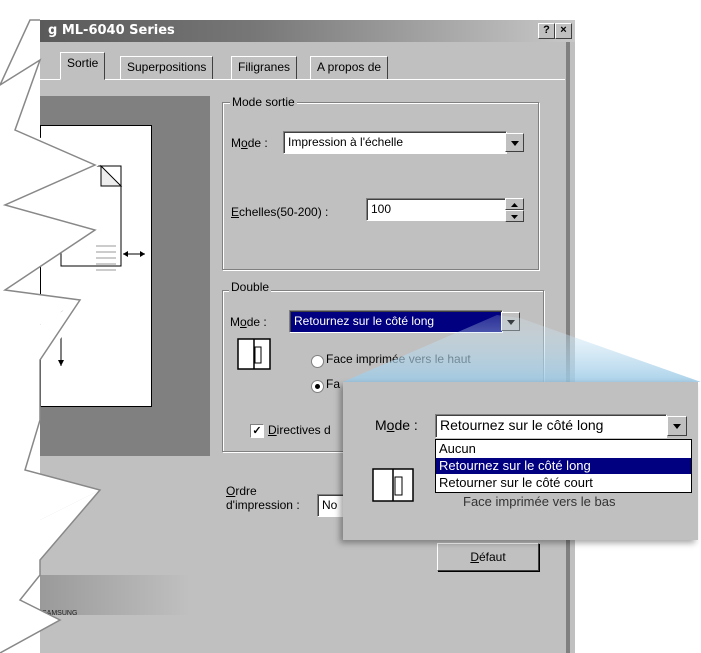 The height and width of the screenshot is (653, 701). I want to click on option-cote-long: Retournez sur le côté long, so click(563, 466).